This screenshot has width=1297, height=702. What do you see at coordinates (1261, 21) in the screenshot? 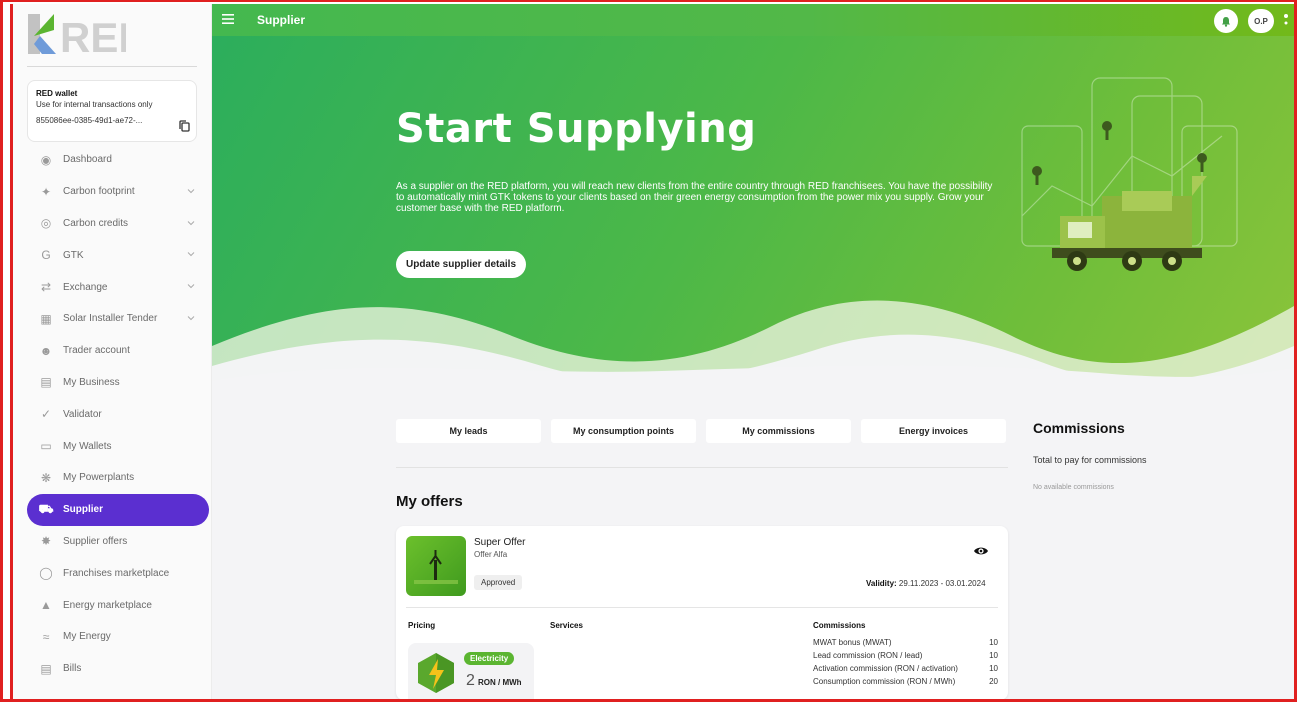
I see `user-avatar: O.P` at bounding box center [1261, 21].